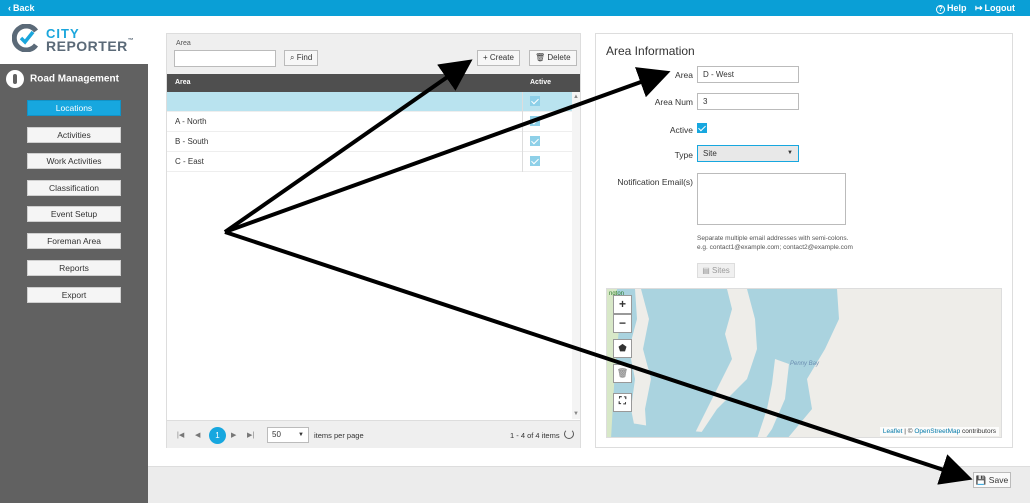 The image size is (1030, 503). What do you see at coordinates (9, 8) in the screenshot?
I see `chevron-left-icon: ‹` at bounding box center [9, 8].